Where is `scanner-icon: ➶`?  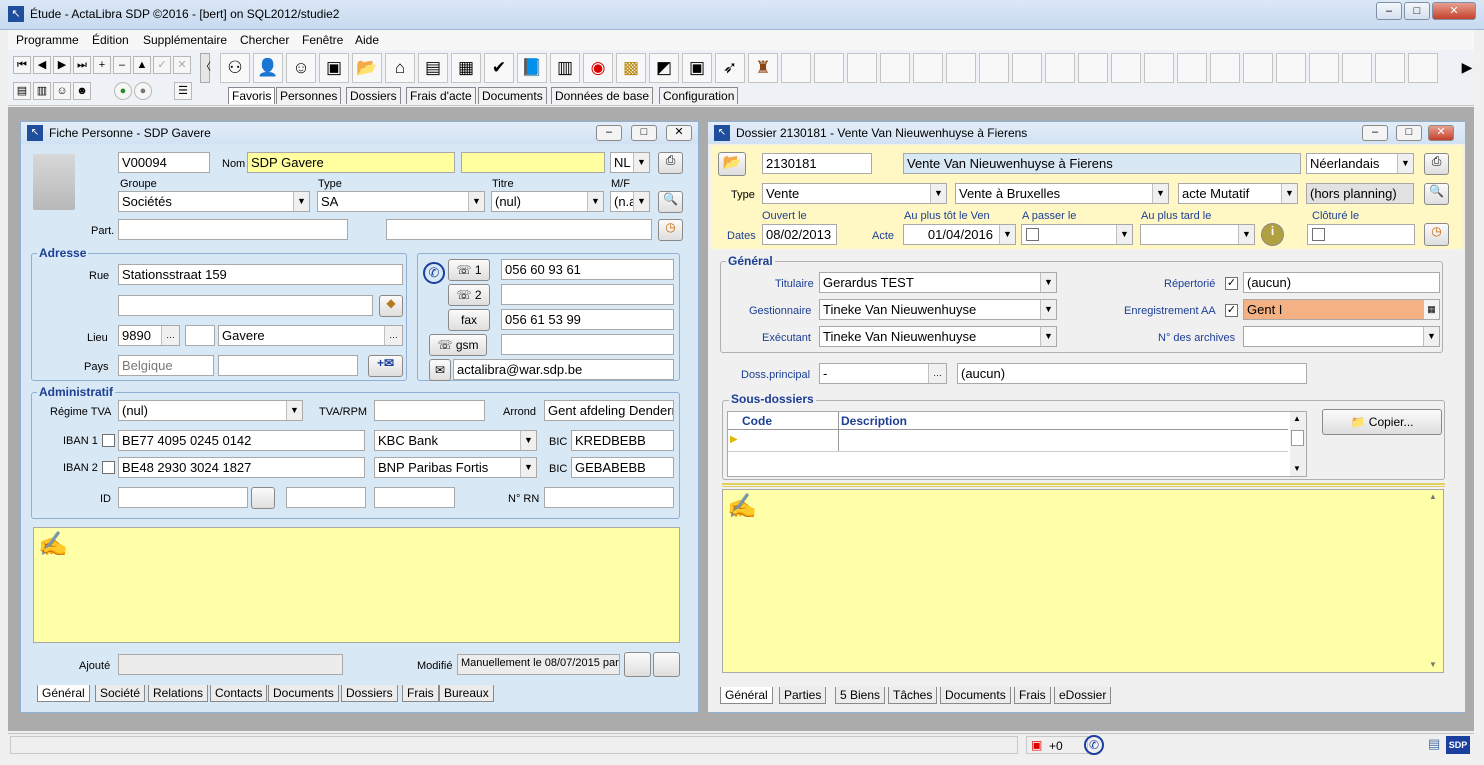 scanner-icon: ➶ is located at coordinates (730, 68).